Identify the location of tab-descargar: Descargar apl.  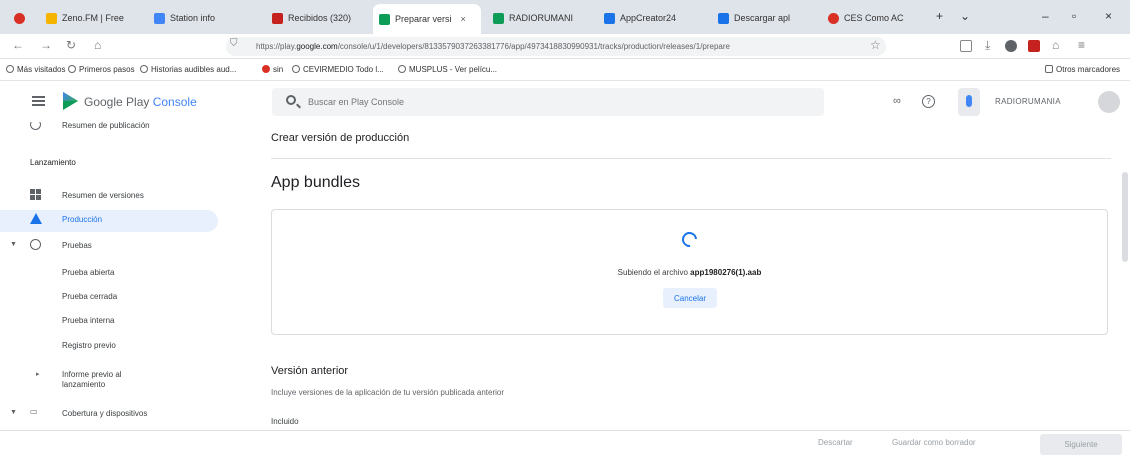
(761, 18).